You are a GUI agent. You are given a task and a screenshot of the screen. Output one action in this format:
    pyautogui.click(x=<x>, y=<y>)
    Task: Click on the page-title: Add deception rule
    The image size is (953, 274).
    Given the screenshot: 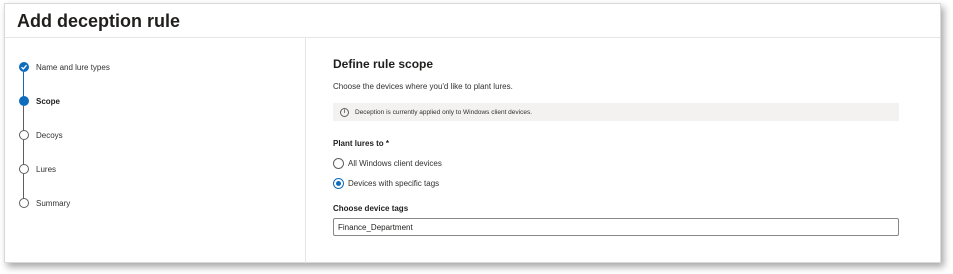 What is the action you would take?
    pyautogui.click(x=99, y=21)
    